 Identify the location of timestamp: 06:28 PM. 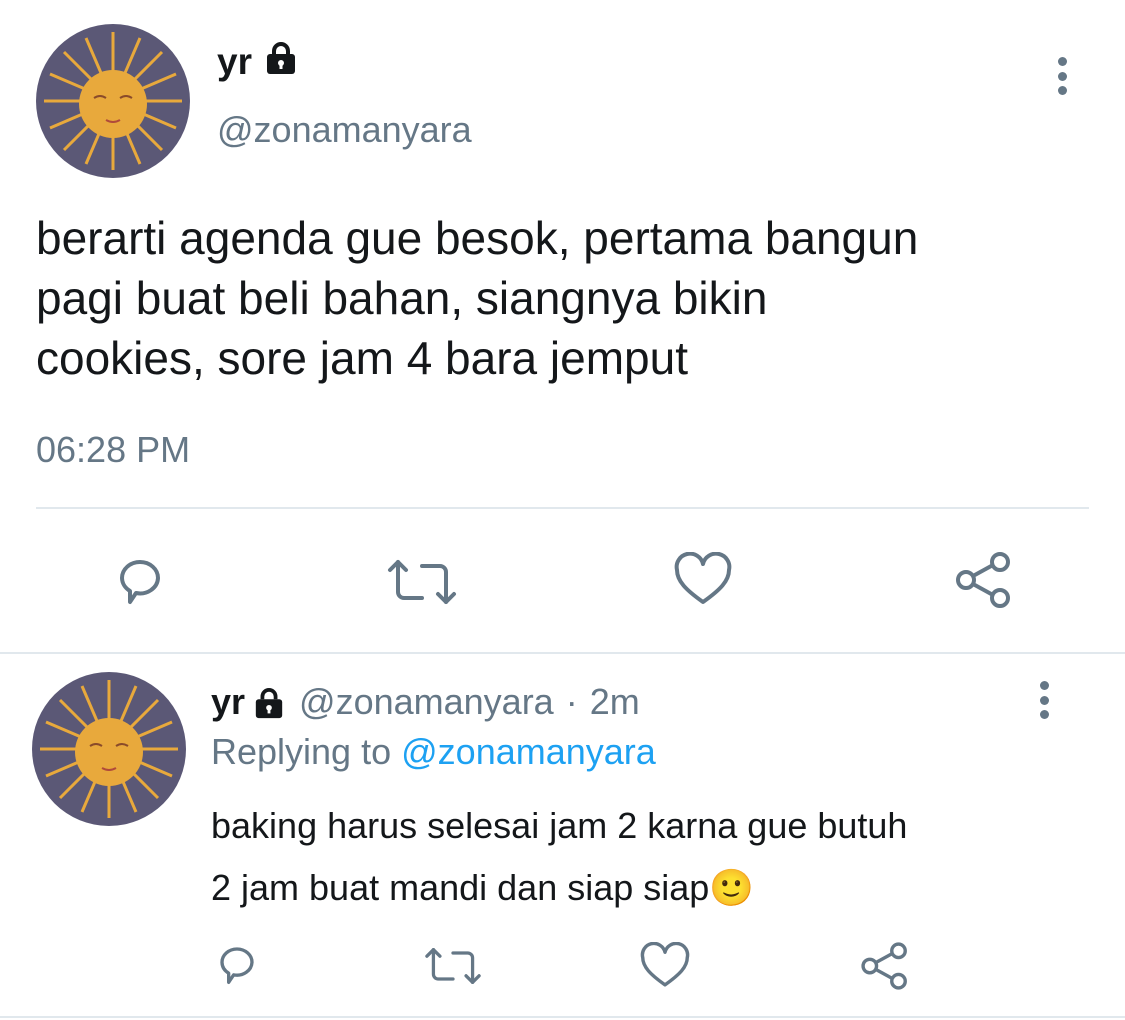
(113, 450).